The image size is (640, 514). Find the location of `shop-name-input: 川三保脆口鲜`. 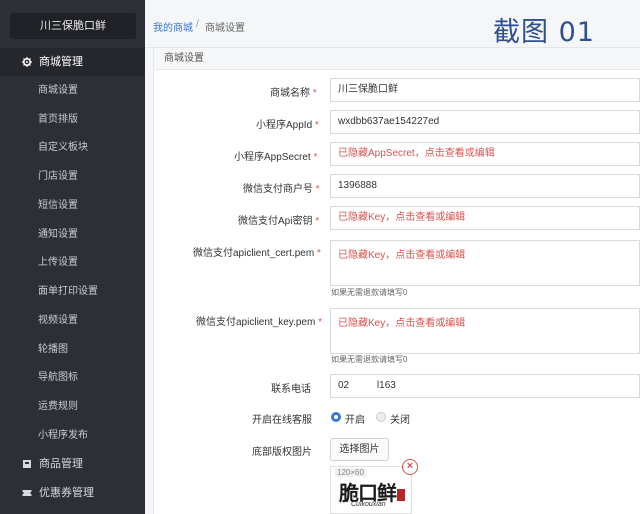

shop-name-input: 川三保脆口鲜 is located at coordinates (485, 90).